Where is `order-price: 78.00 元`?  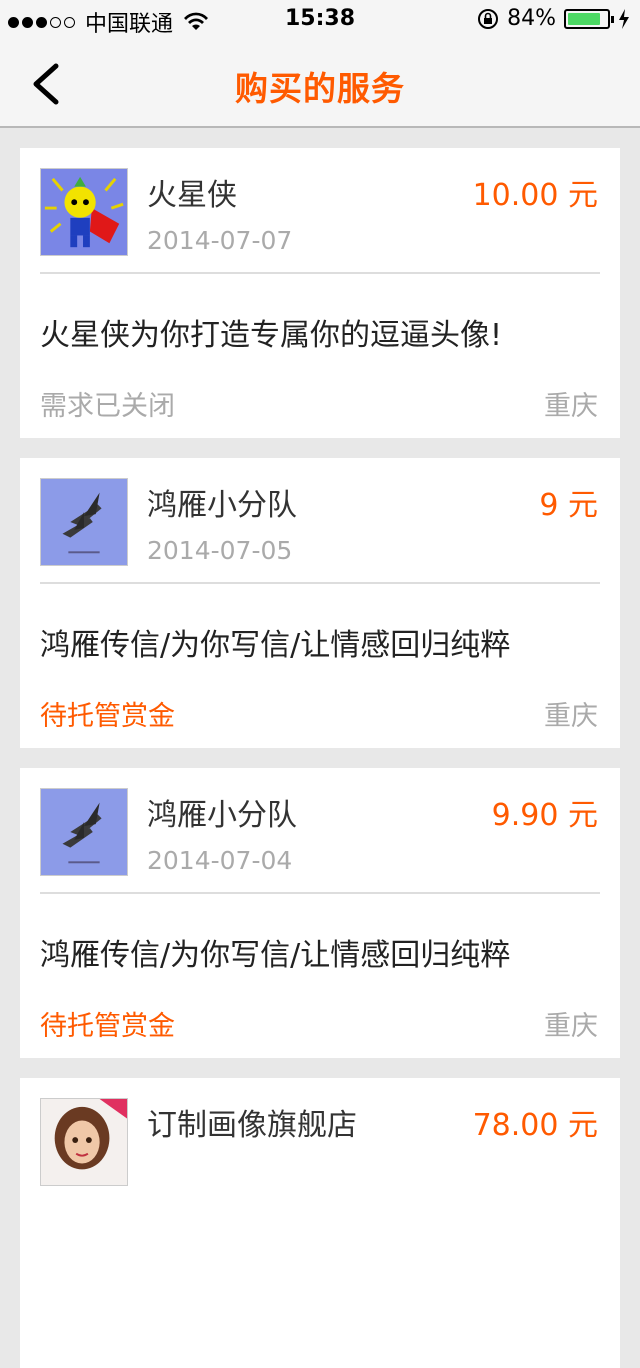 order-price: 78.00 元 is located at coordinates (535, 1125).